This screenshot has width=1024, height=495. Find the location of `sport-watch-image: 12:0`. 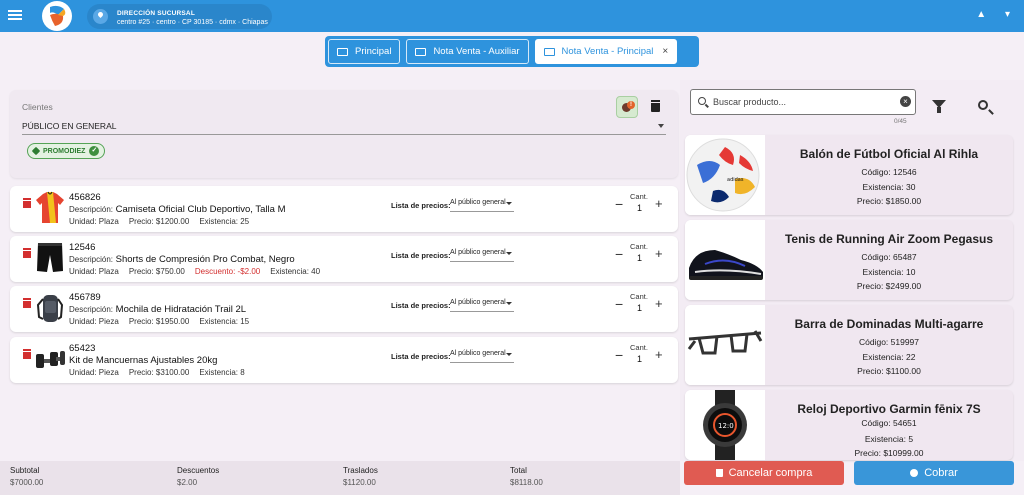

sport-watch-image: 12:0 is located at coordinates (725, 425).